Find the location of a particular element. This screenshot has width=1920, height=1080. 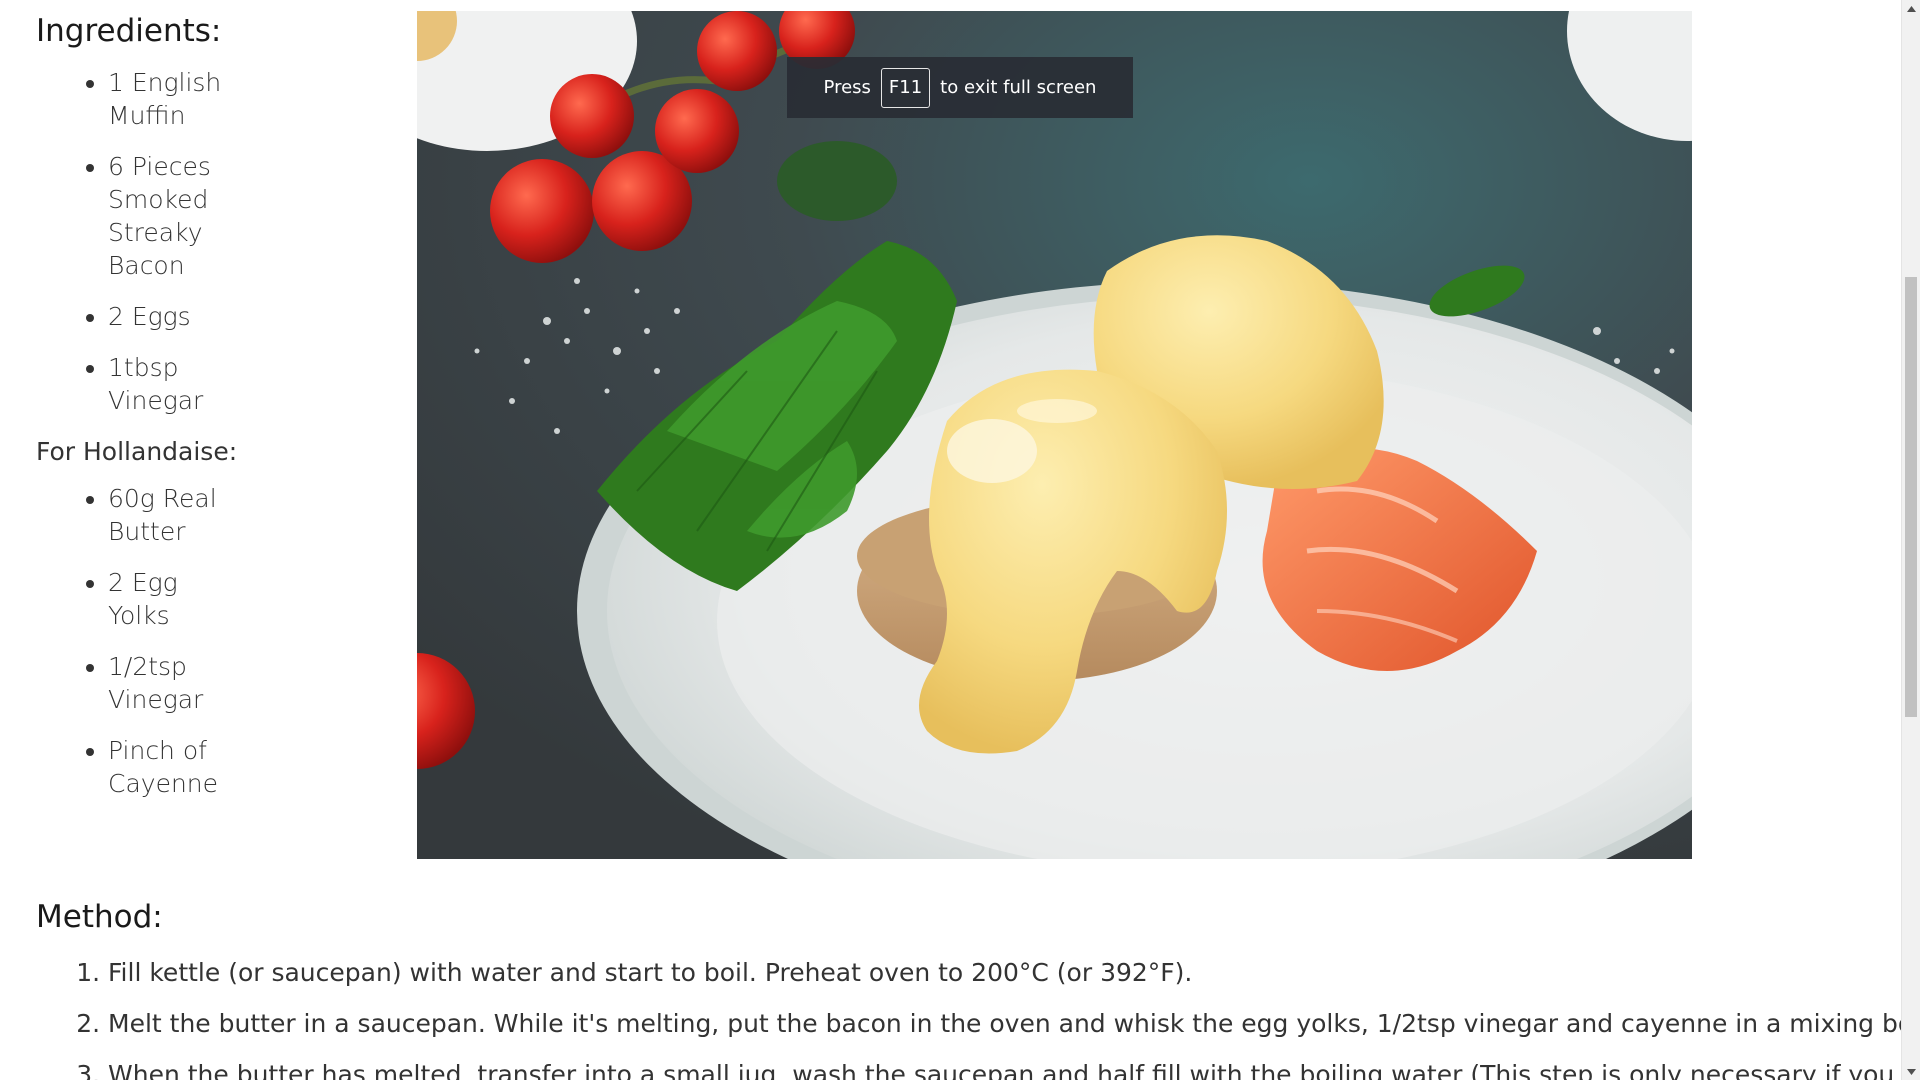

f11-key: F11 is located at coordinates (905, 87).